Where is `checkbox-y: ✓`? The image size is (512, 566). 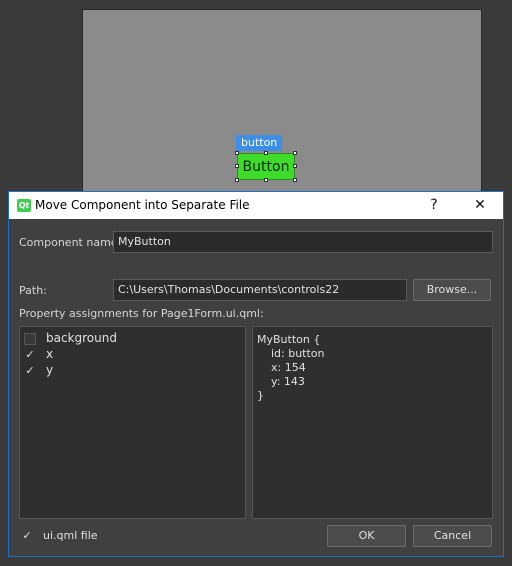
checkbox-y: ✓ is located at coordinates (30, 370).